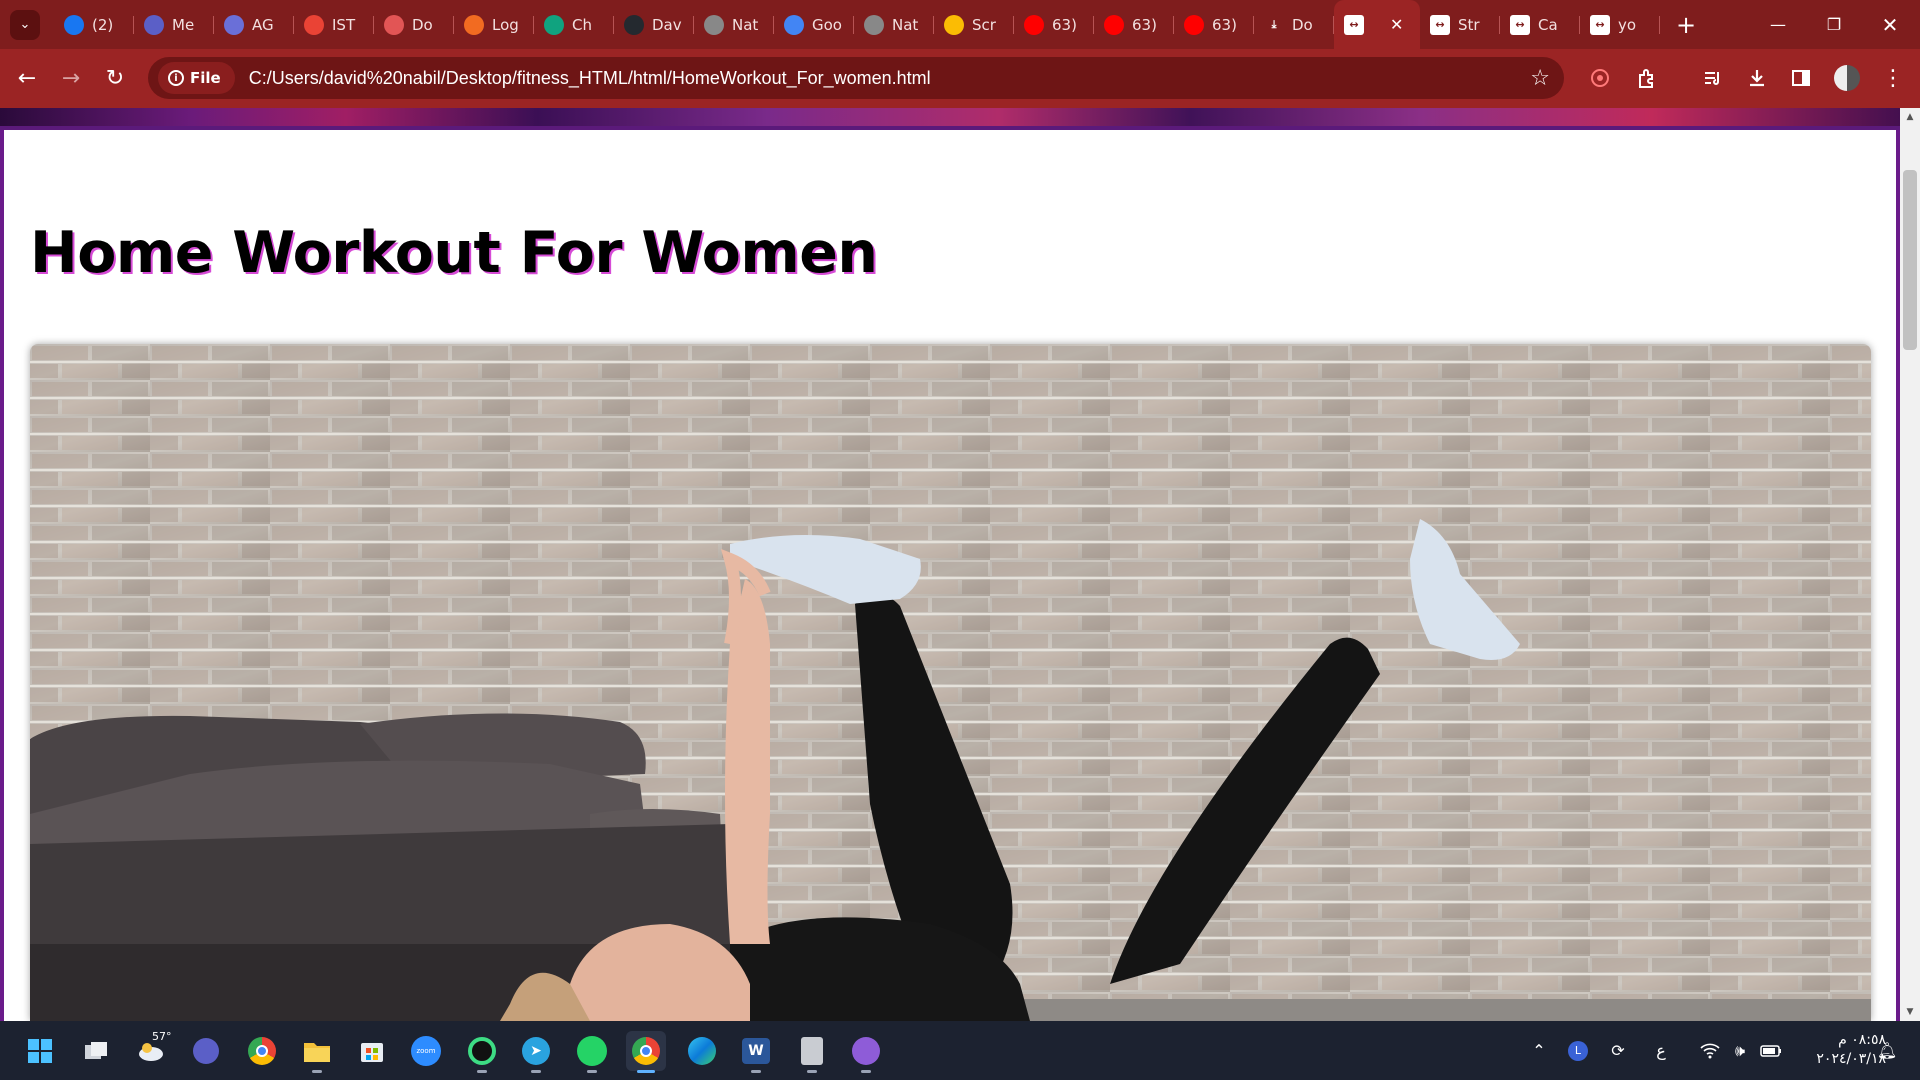  I want to click on side-panel-icon, so click(1801, 78).